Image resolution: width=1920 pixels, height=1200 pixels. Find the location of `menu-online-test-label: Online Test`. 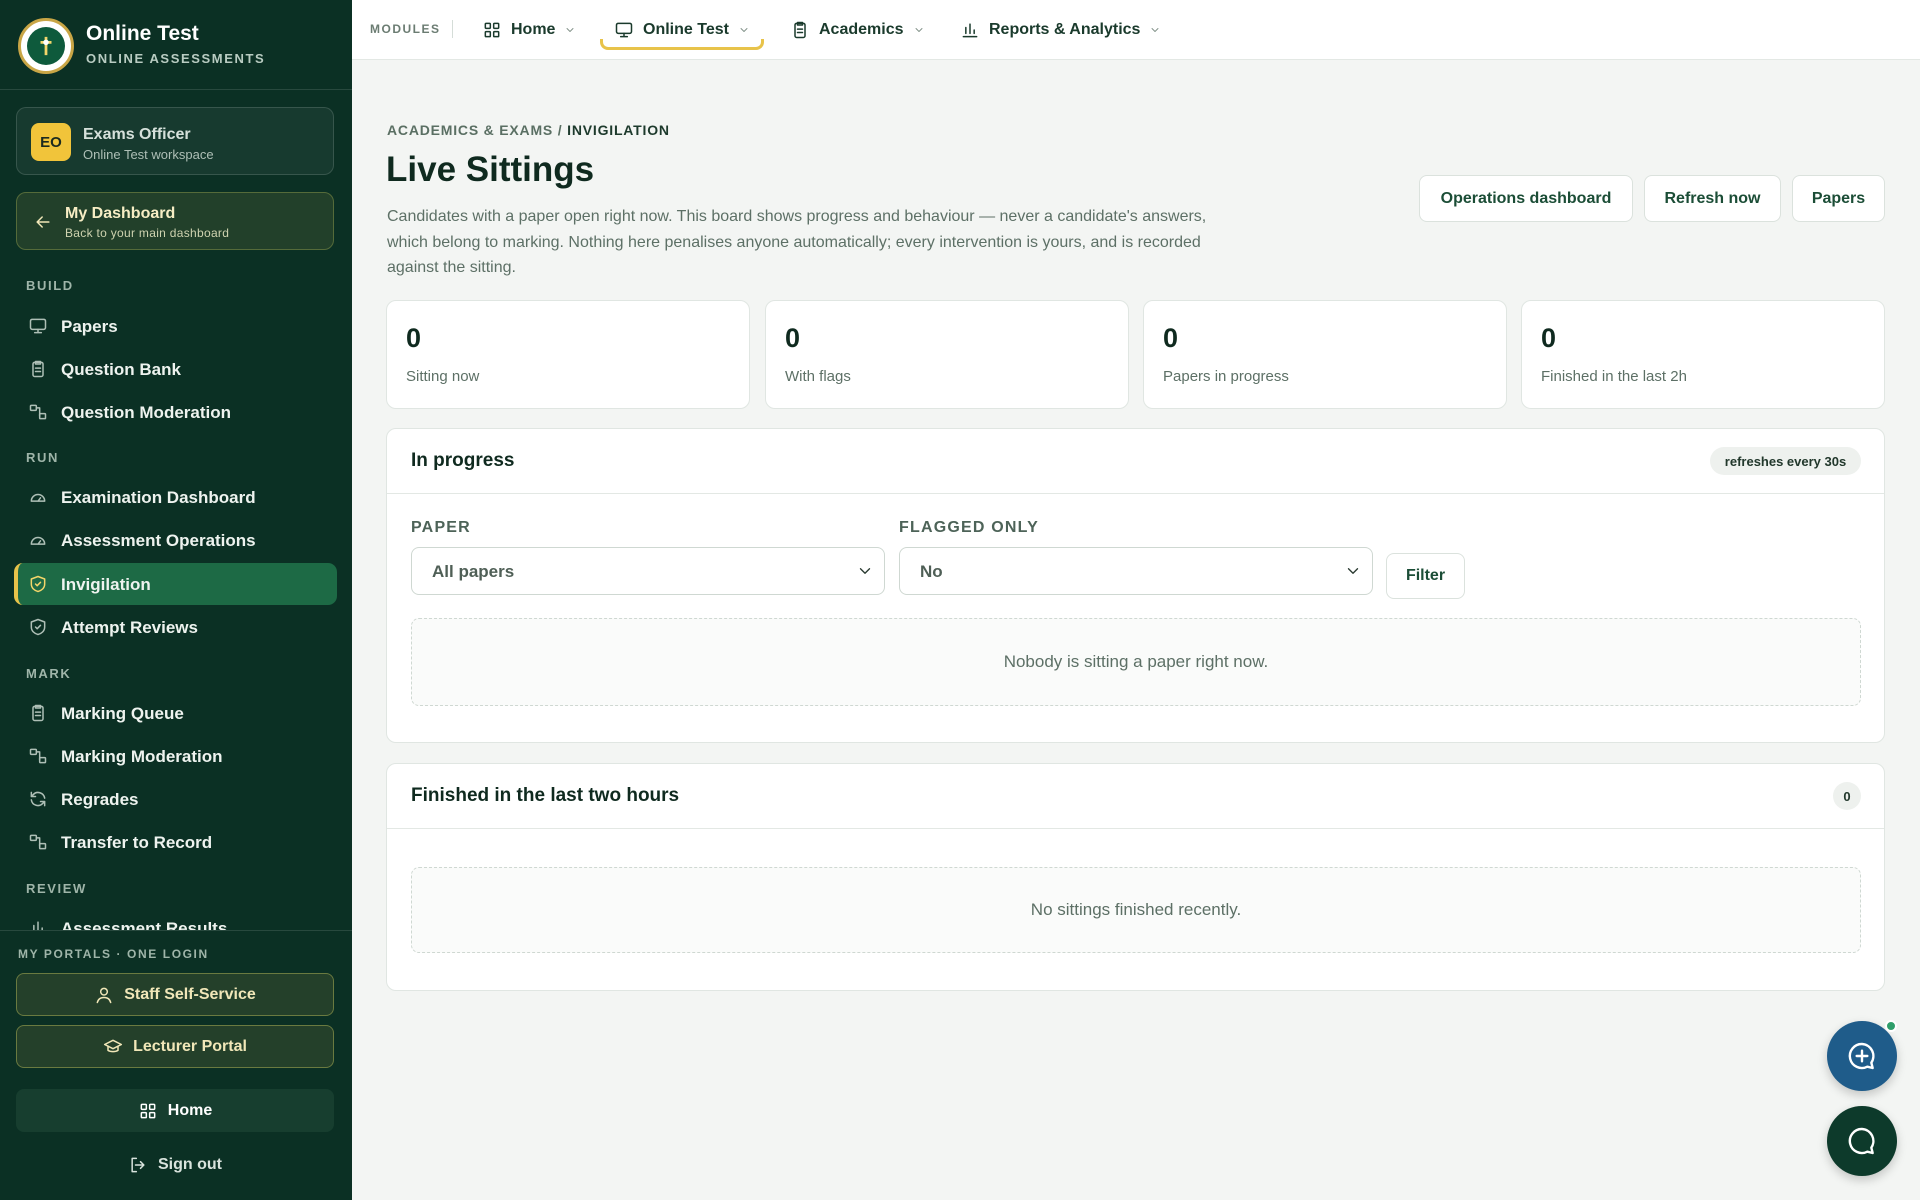

menu-online-test-label: Online Test is located at coordinates (686, 29).